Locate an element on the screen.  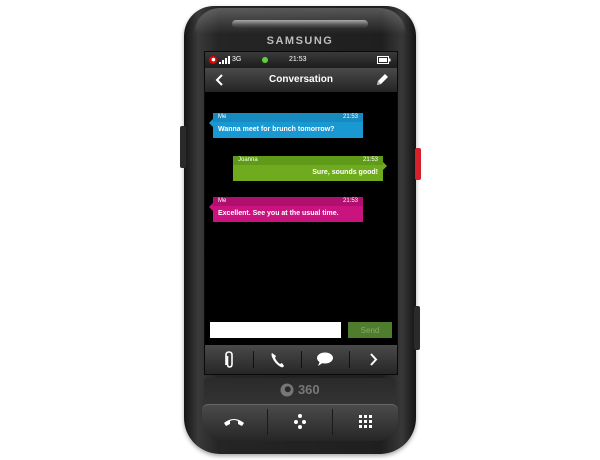
title-bar: Conversation is located at coordinates (301, 80).